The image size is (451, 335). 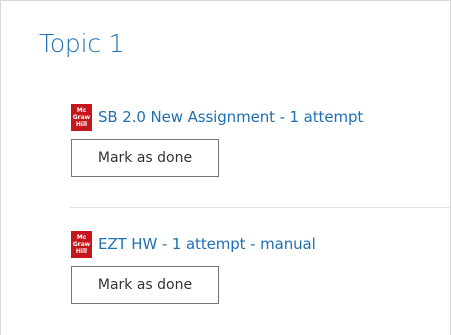 I want to click on activity-divider, so click(x=260, y=207).